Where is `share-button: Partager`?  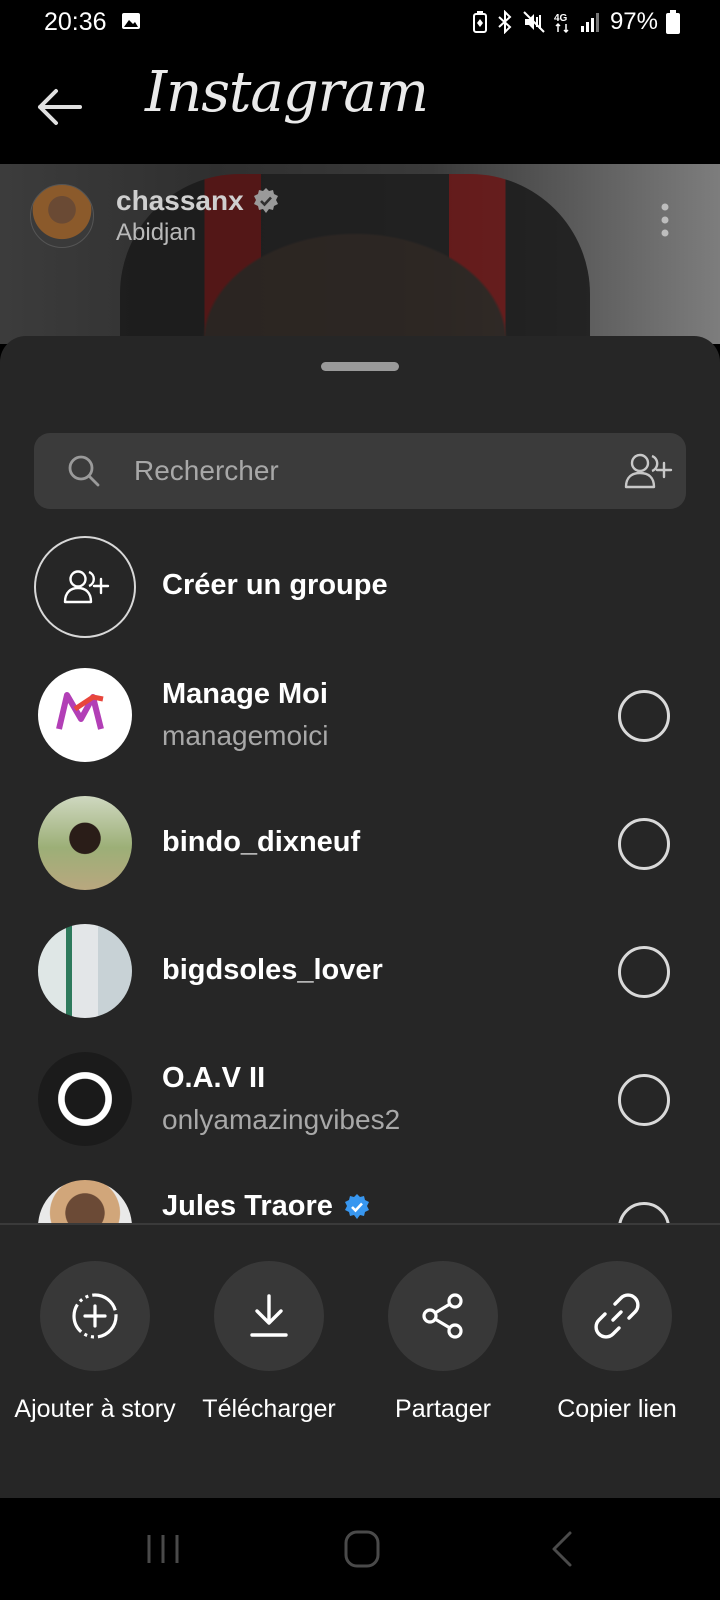
share-button: Partager is located at coordinates (443, 1345).